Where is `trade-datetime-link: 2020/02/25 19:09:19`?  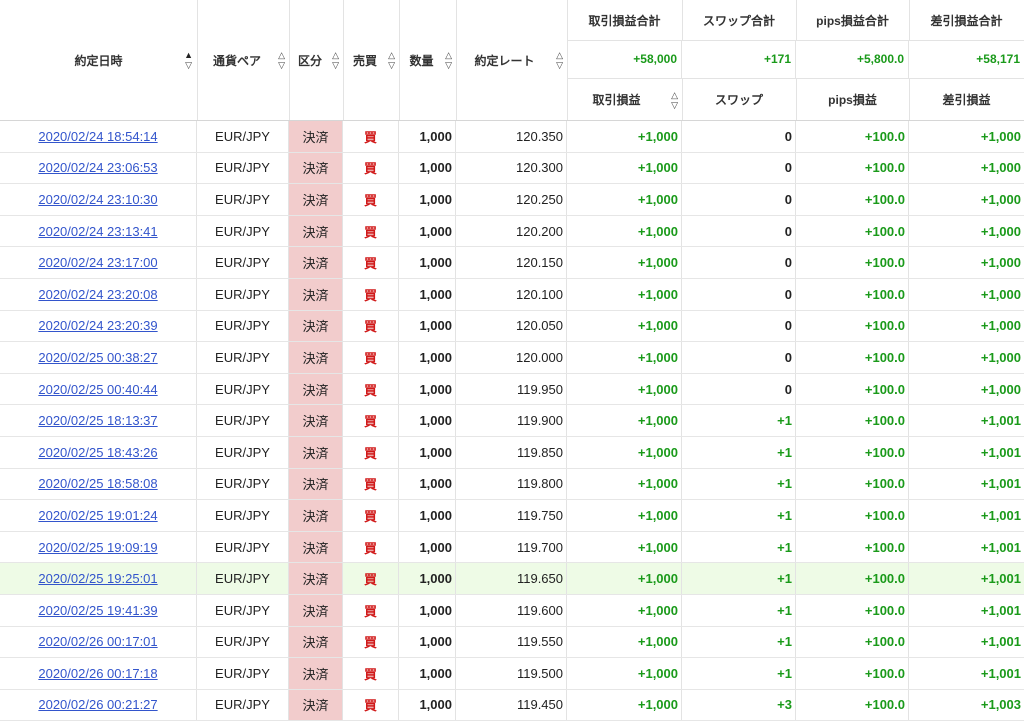
trade-datetime-link: 2020/02/25 19:09:19 is located at coordinates (97, 547).